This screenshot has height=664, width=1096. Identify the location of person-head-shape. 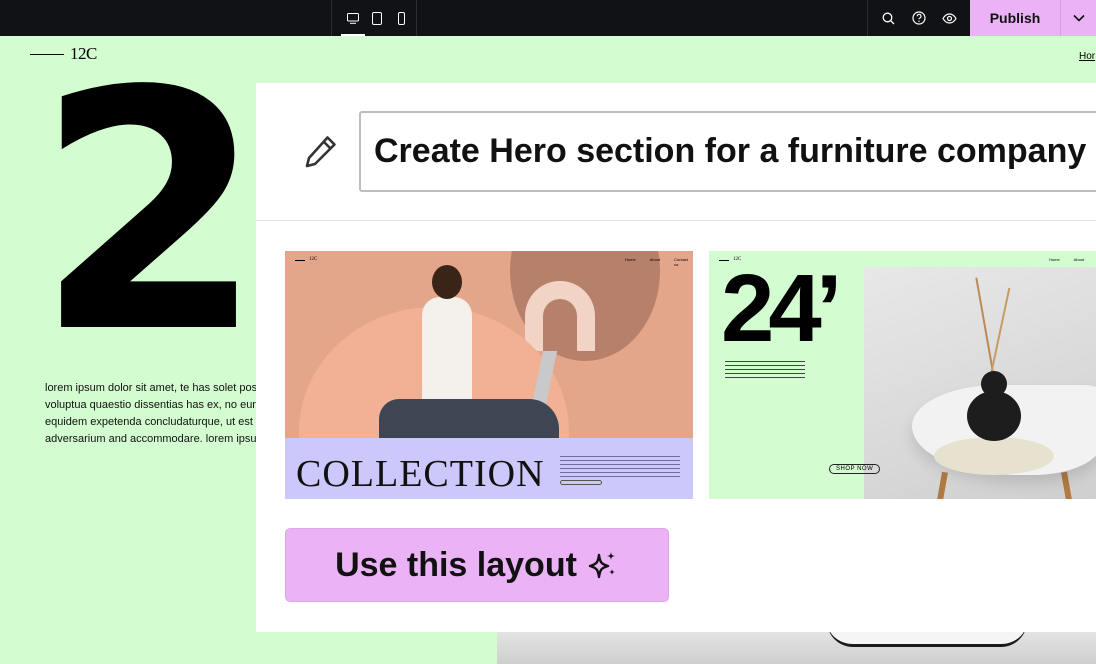
(447, 282).